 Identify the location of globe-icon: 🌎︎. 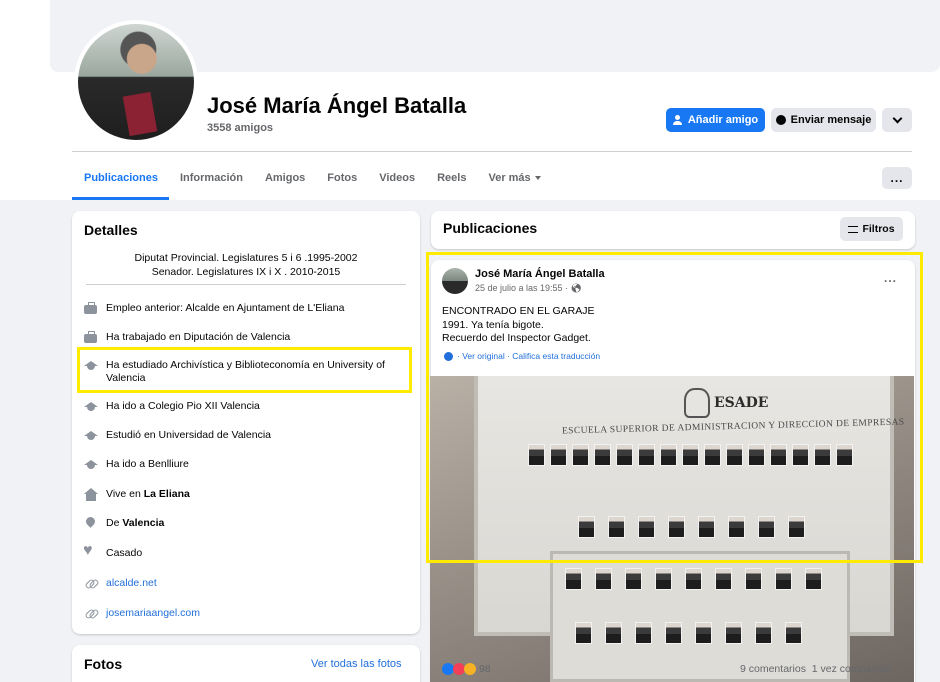
(576, 288).